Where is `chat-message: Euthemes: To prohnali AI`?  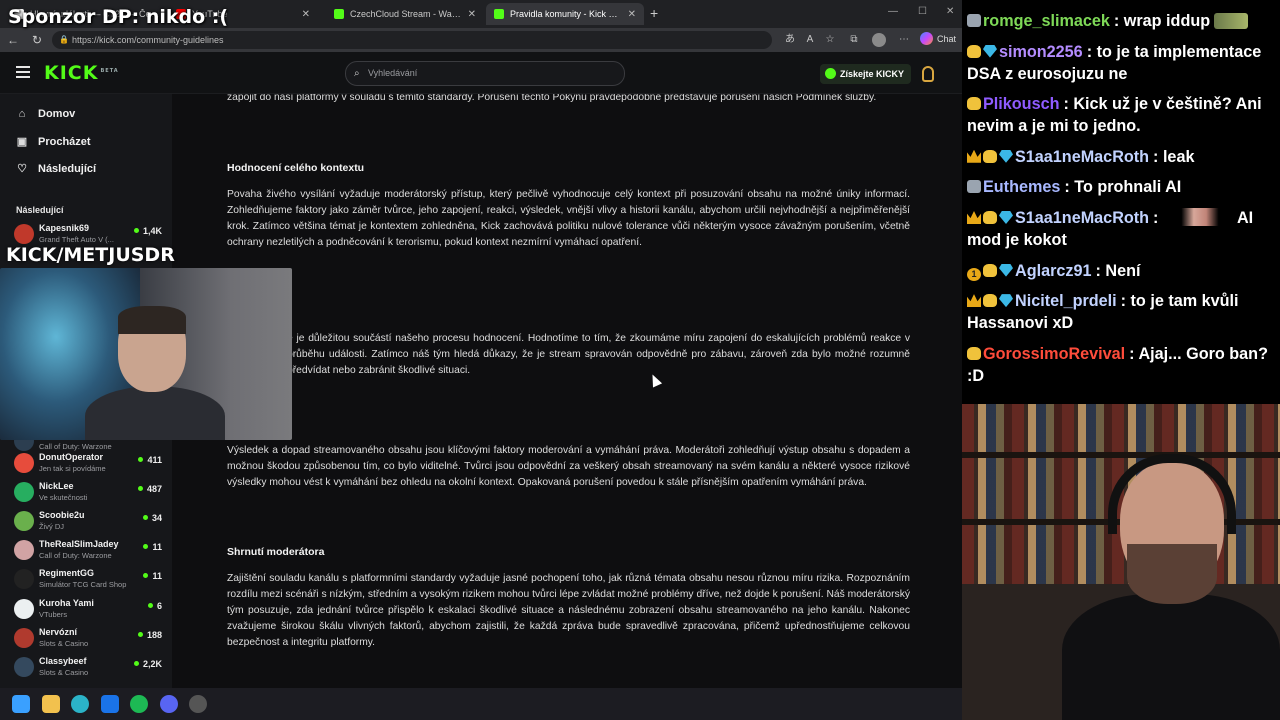 chat-message: Euthemes: To prohnali AI is located at coordinates (1120, 187).